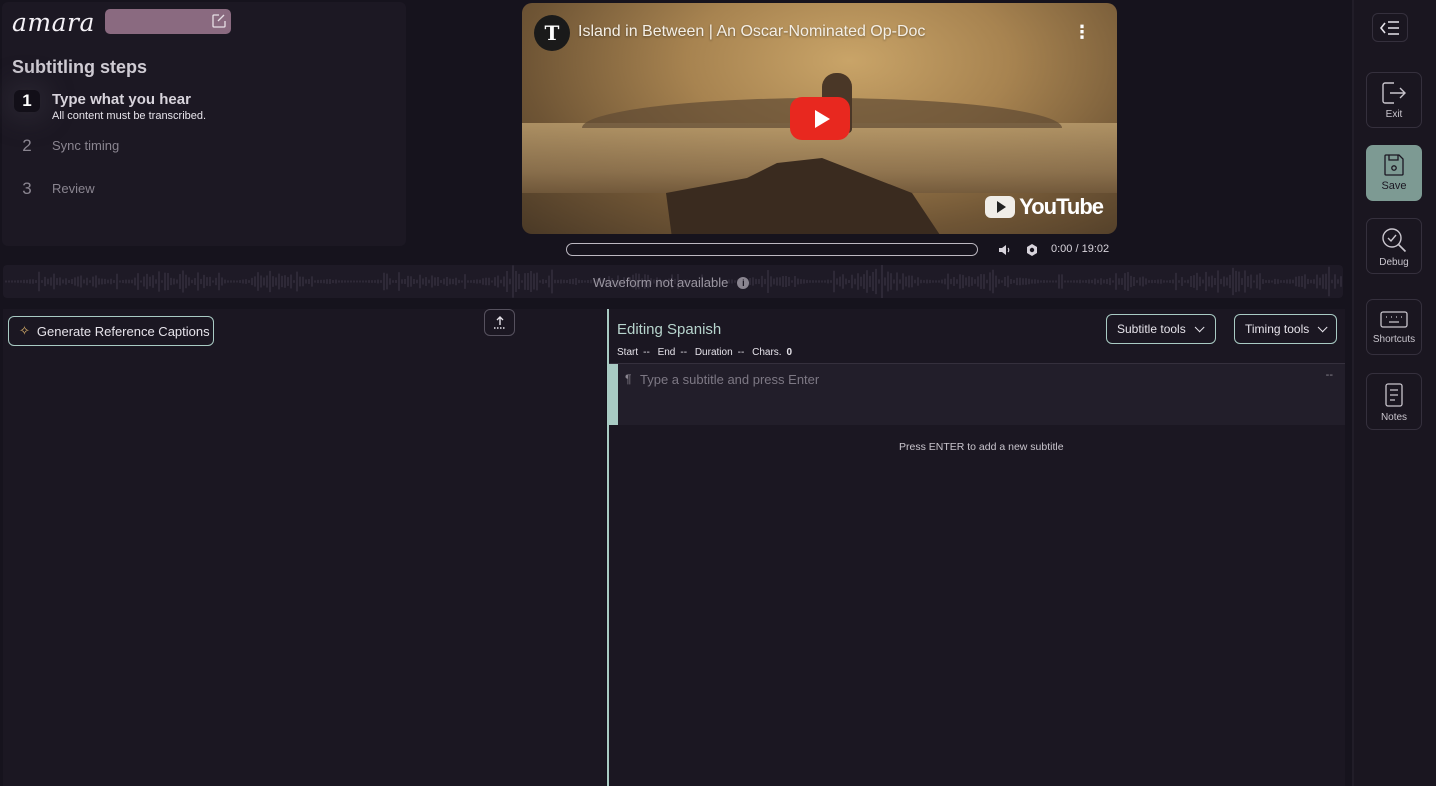 The width and height of the screenshot is (1436, 786). Describe the element at coordinates (66, 146) in the screenshot. I see `step-sync-timing: 2 Sync timing` at that location.